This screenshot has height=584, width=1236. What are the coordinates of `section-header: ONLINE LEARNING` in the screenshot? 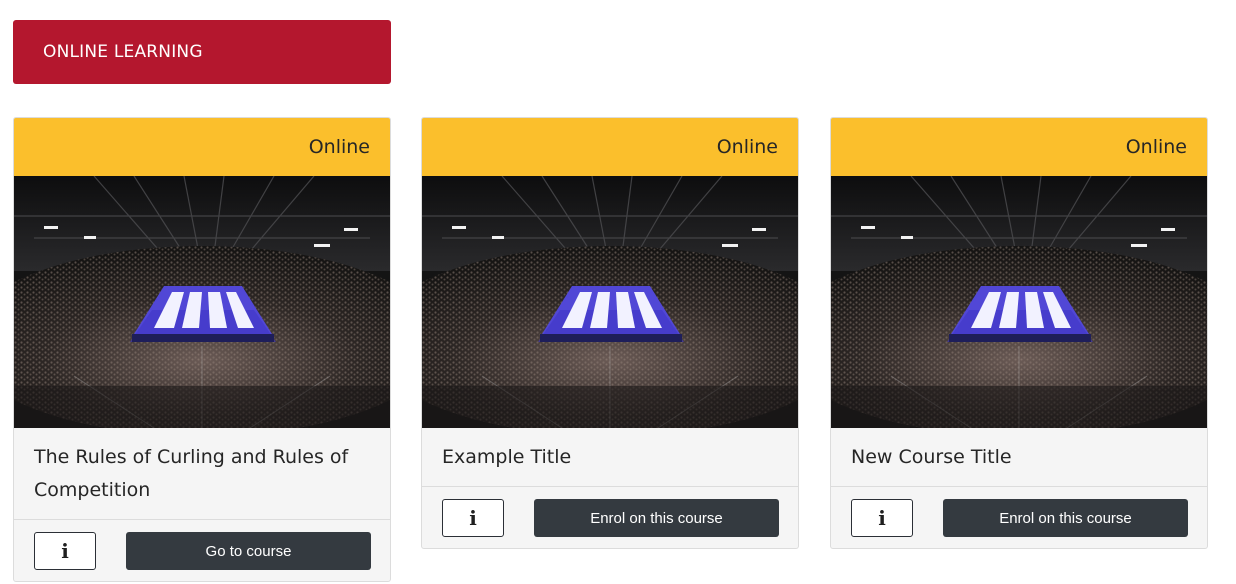 It's located at (202, 52).